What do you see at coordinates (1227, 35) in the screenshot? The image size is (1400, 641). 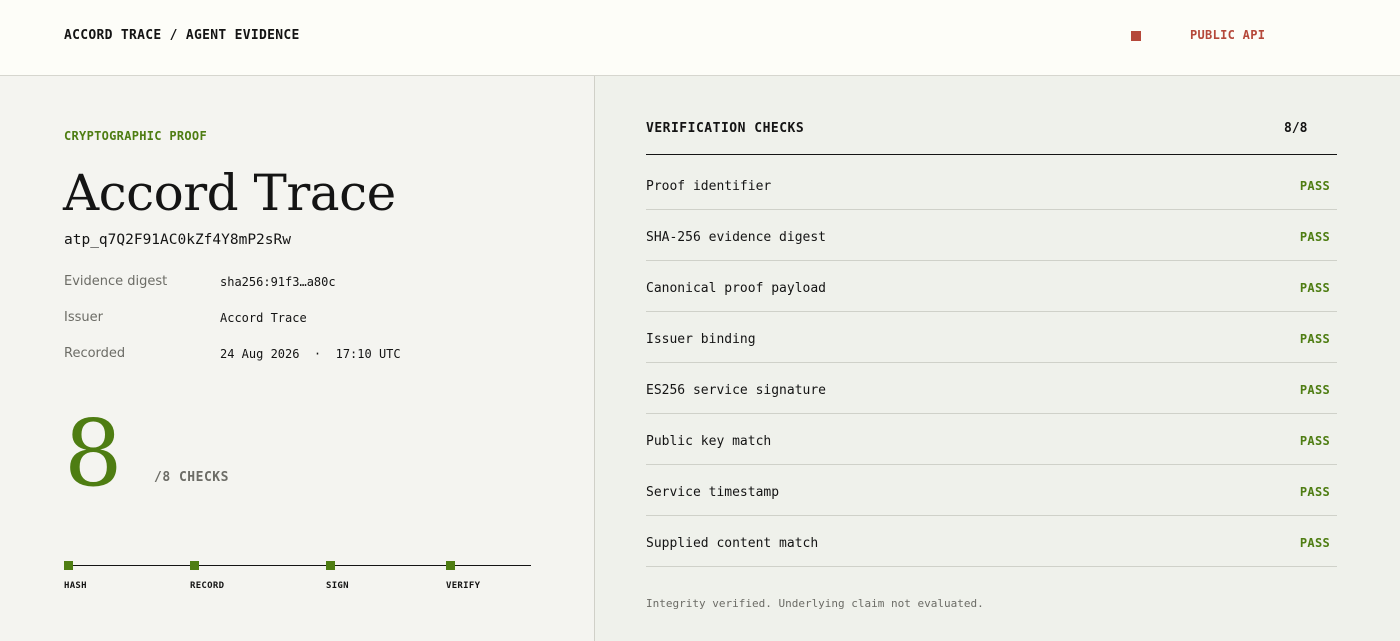 I see `public-api-link: PUBLIC API` at bounding box center [1227, 35].